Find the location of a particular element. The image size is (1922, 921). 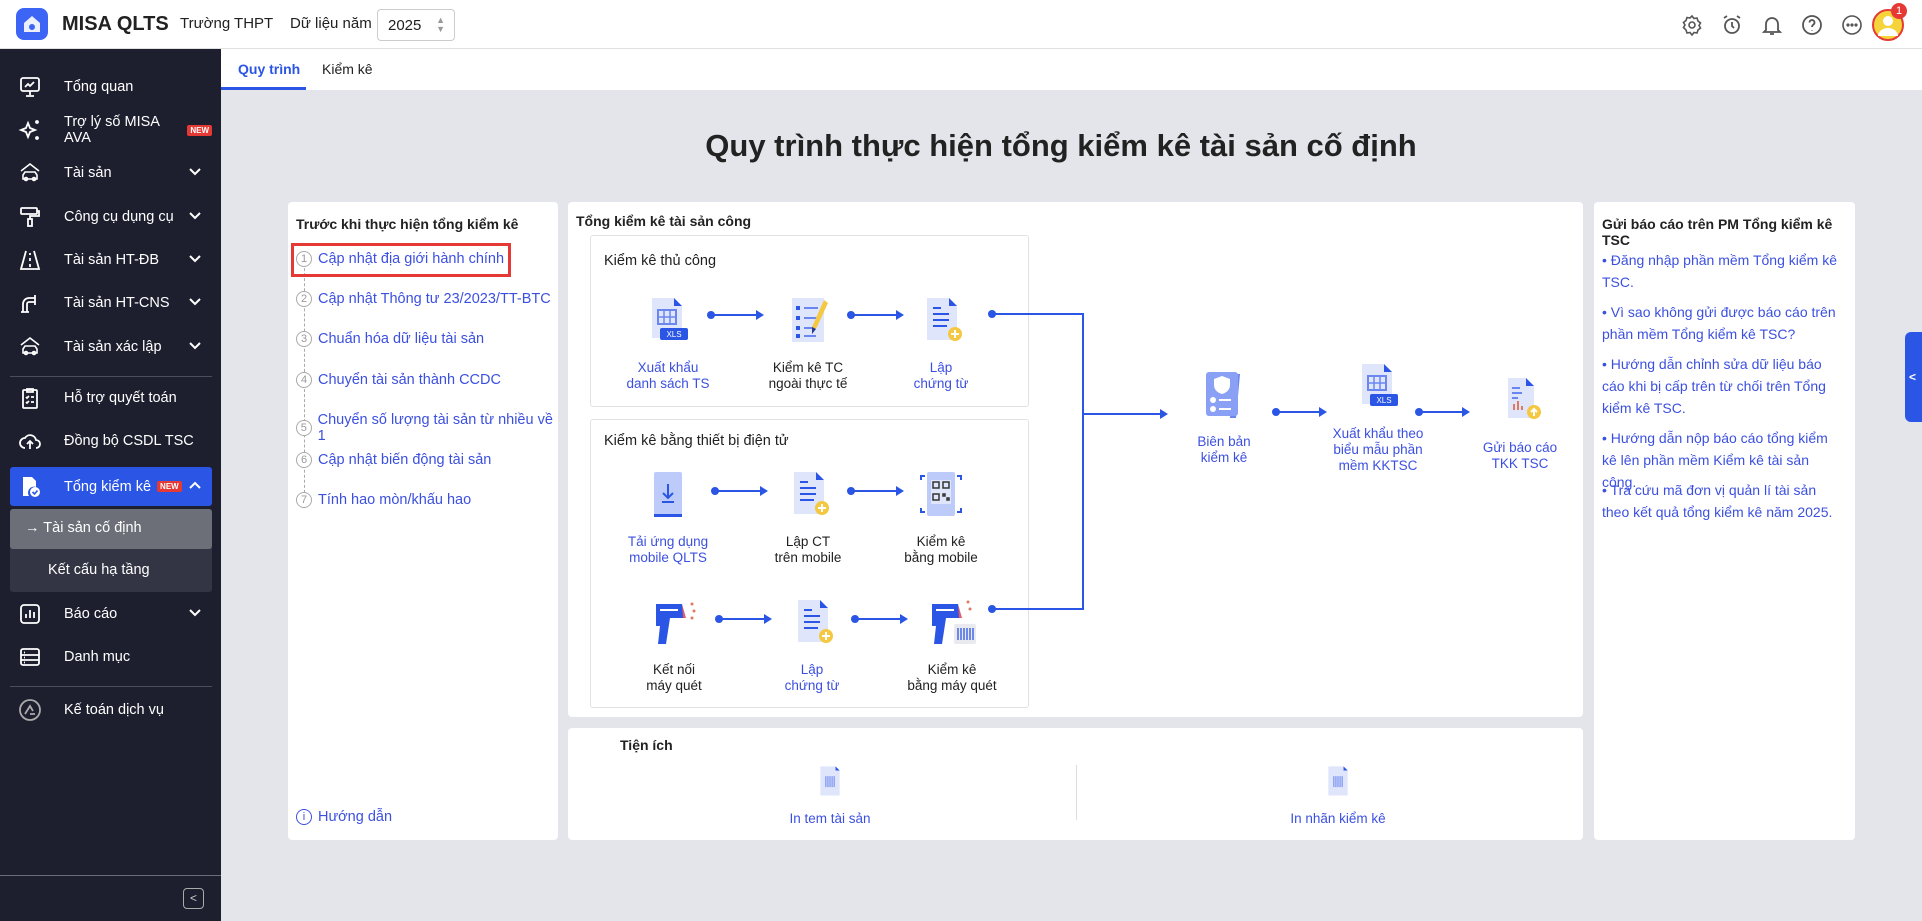

node-download-app: Tải ứng dụng mobile QLTS is located at coordinates (668, 518).